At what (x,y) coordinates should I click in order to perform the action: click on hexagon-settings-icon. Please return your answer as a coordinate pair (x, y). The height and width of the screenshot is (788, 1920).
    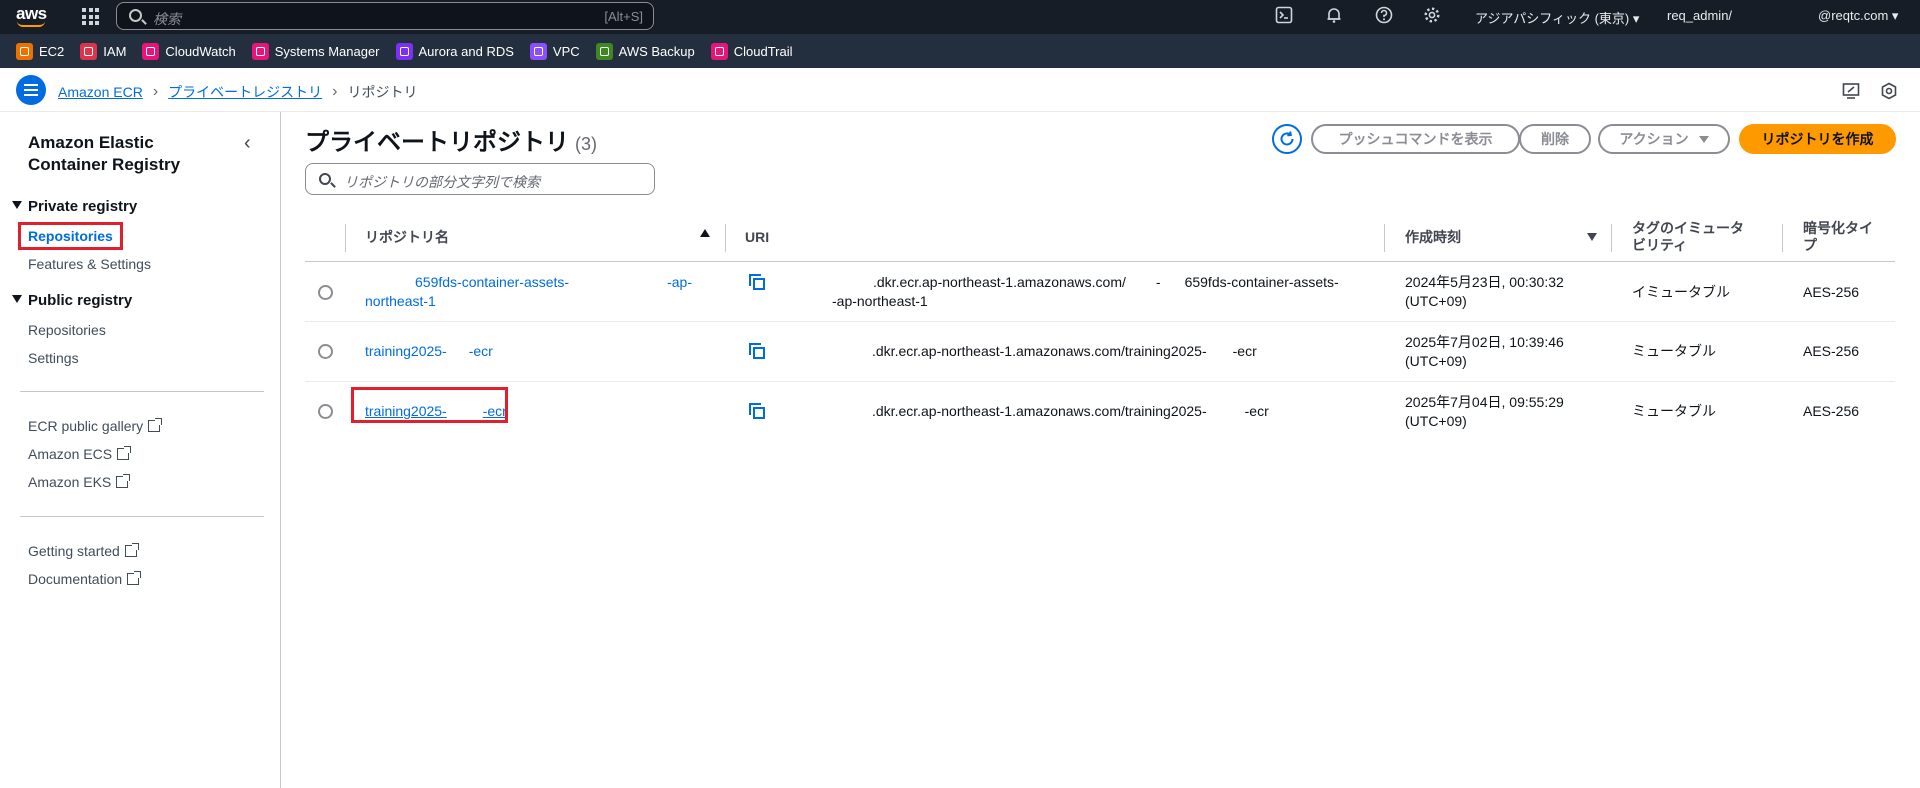
    Looking at the image, I should click on (1889, 91).